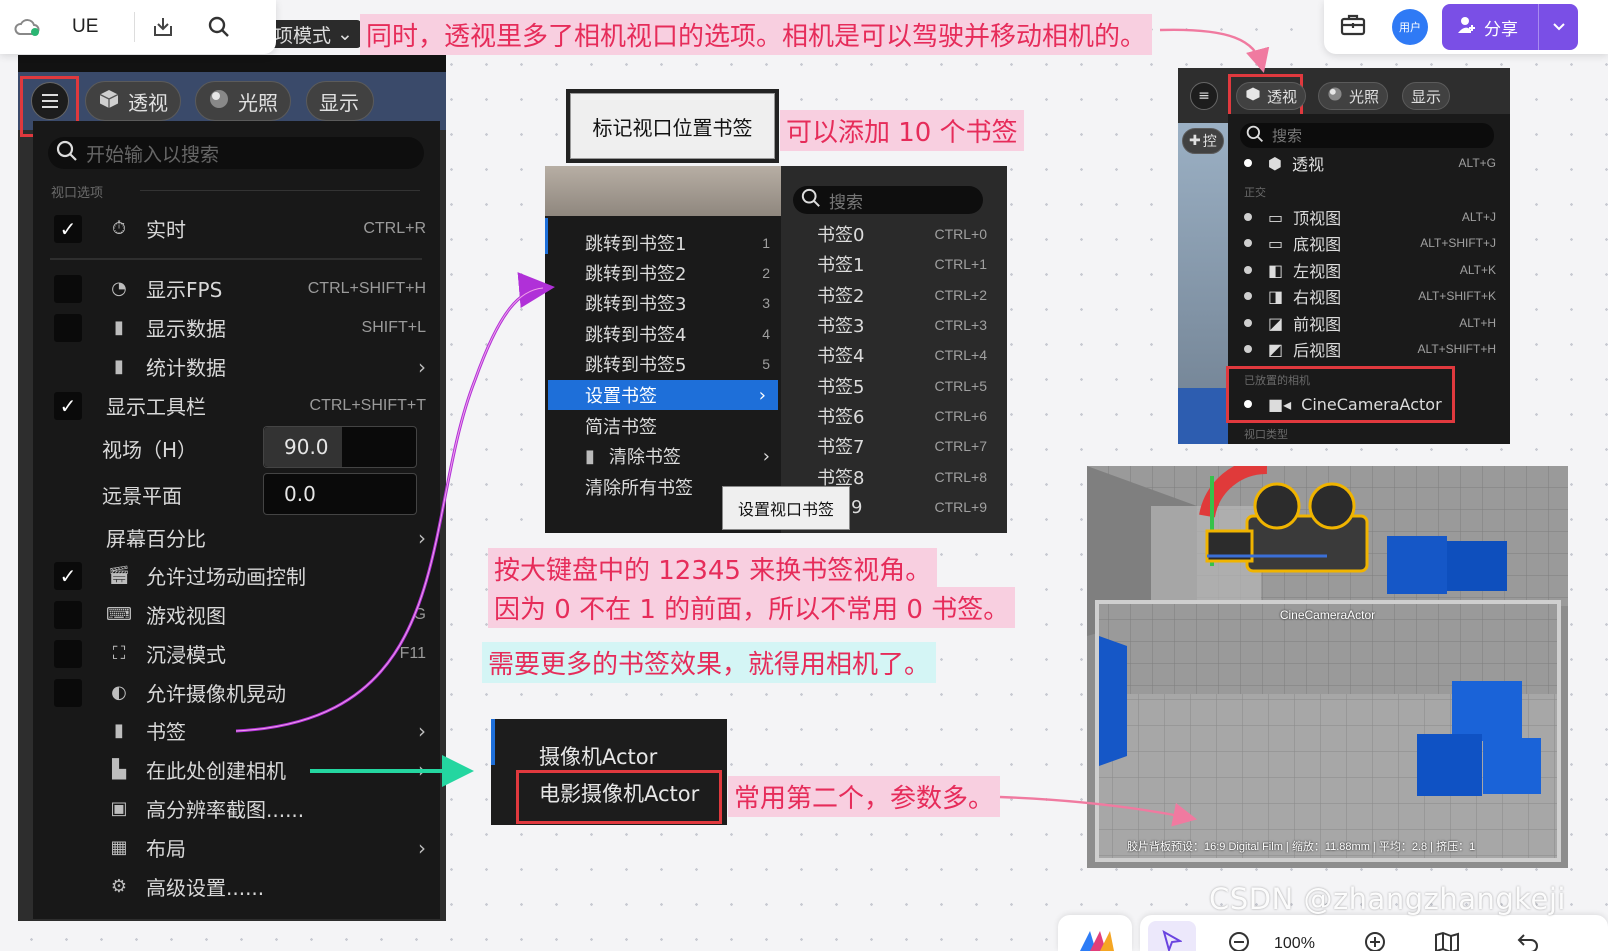 The width and height of the screenshot is (1608, 951). Describe the element at coordinates (960, 295) in the screenshot. I see `shortcut-label: CTRL+2` at that location.